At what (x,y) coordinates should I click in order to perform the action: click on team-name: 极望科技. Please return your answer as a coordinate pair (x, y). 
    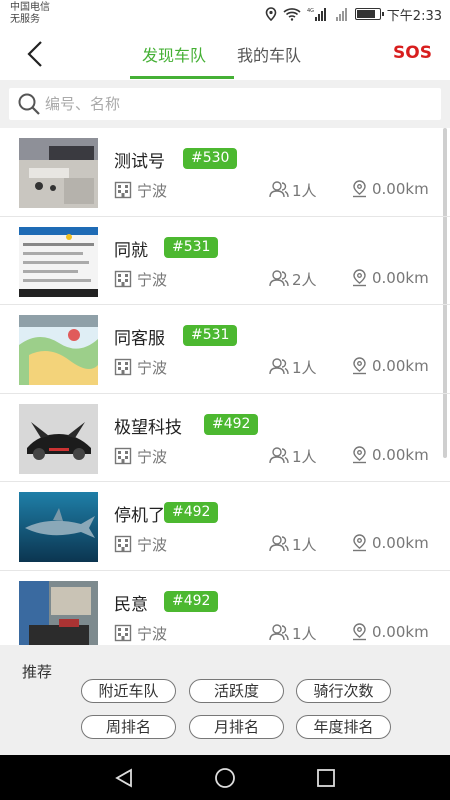
    Looking at the image, I should click on (148, 427).